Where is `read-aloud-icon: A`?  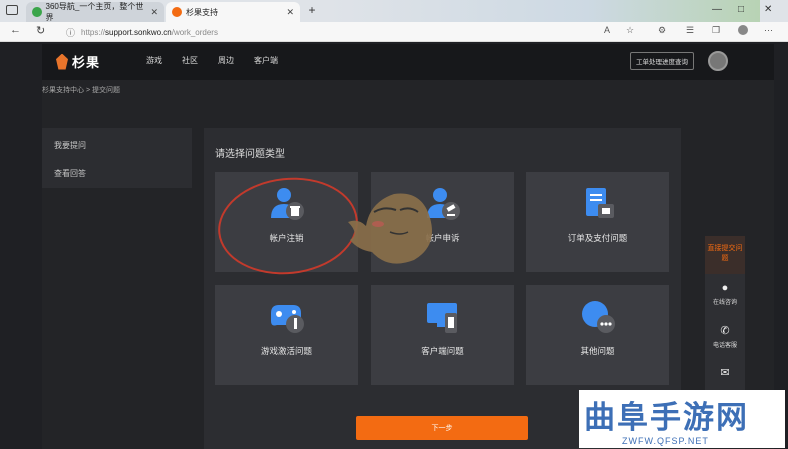 read-aloud-icon: A is located at coordinates (607, 30).